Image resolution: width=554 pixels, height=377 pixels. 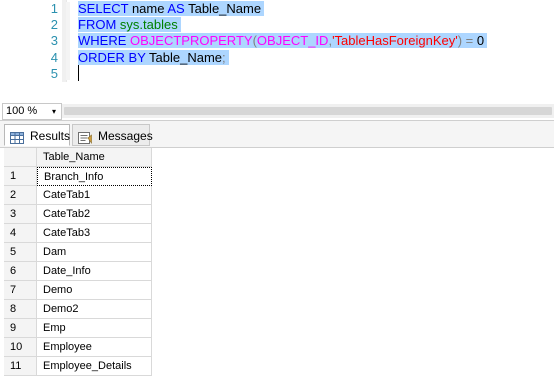 What do you see at coordinates (292, 40) in the screenshot?
I see `function-object-id: OBJECT_ID` at bounding box center [292, 40].